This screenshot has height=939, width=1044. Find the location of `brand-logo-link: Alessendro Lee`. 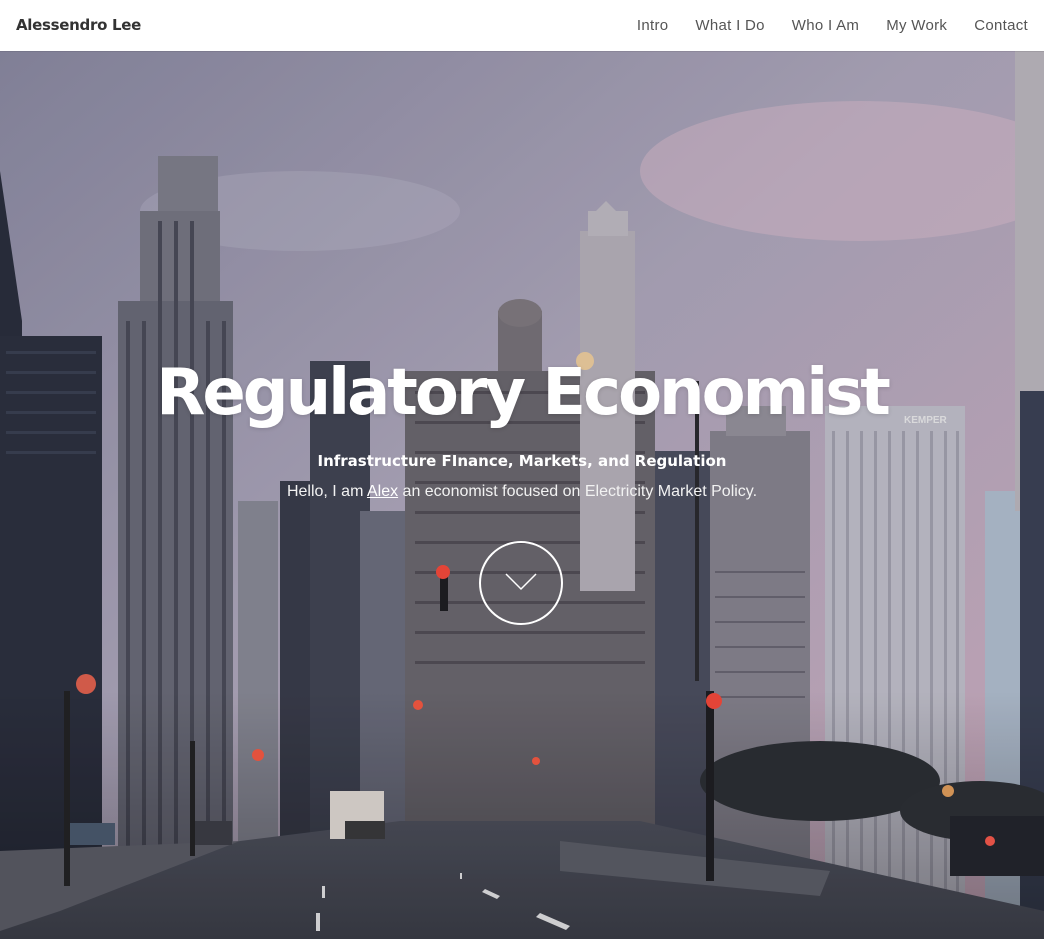

brand-logo-link: Alessendro Lee is located at coordinates (78, 25).